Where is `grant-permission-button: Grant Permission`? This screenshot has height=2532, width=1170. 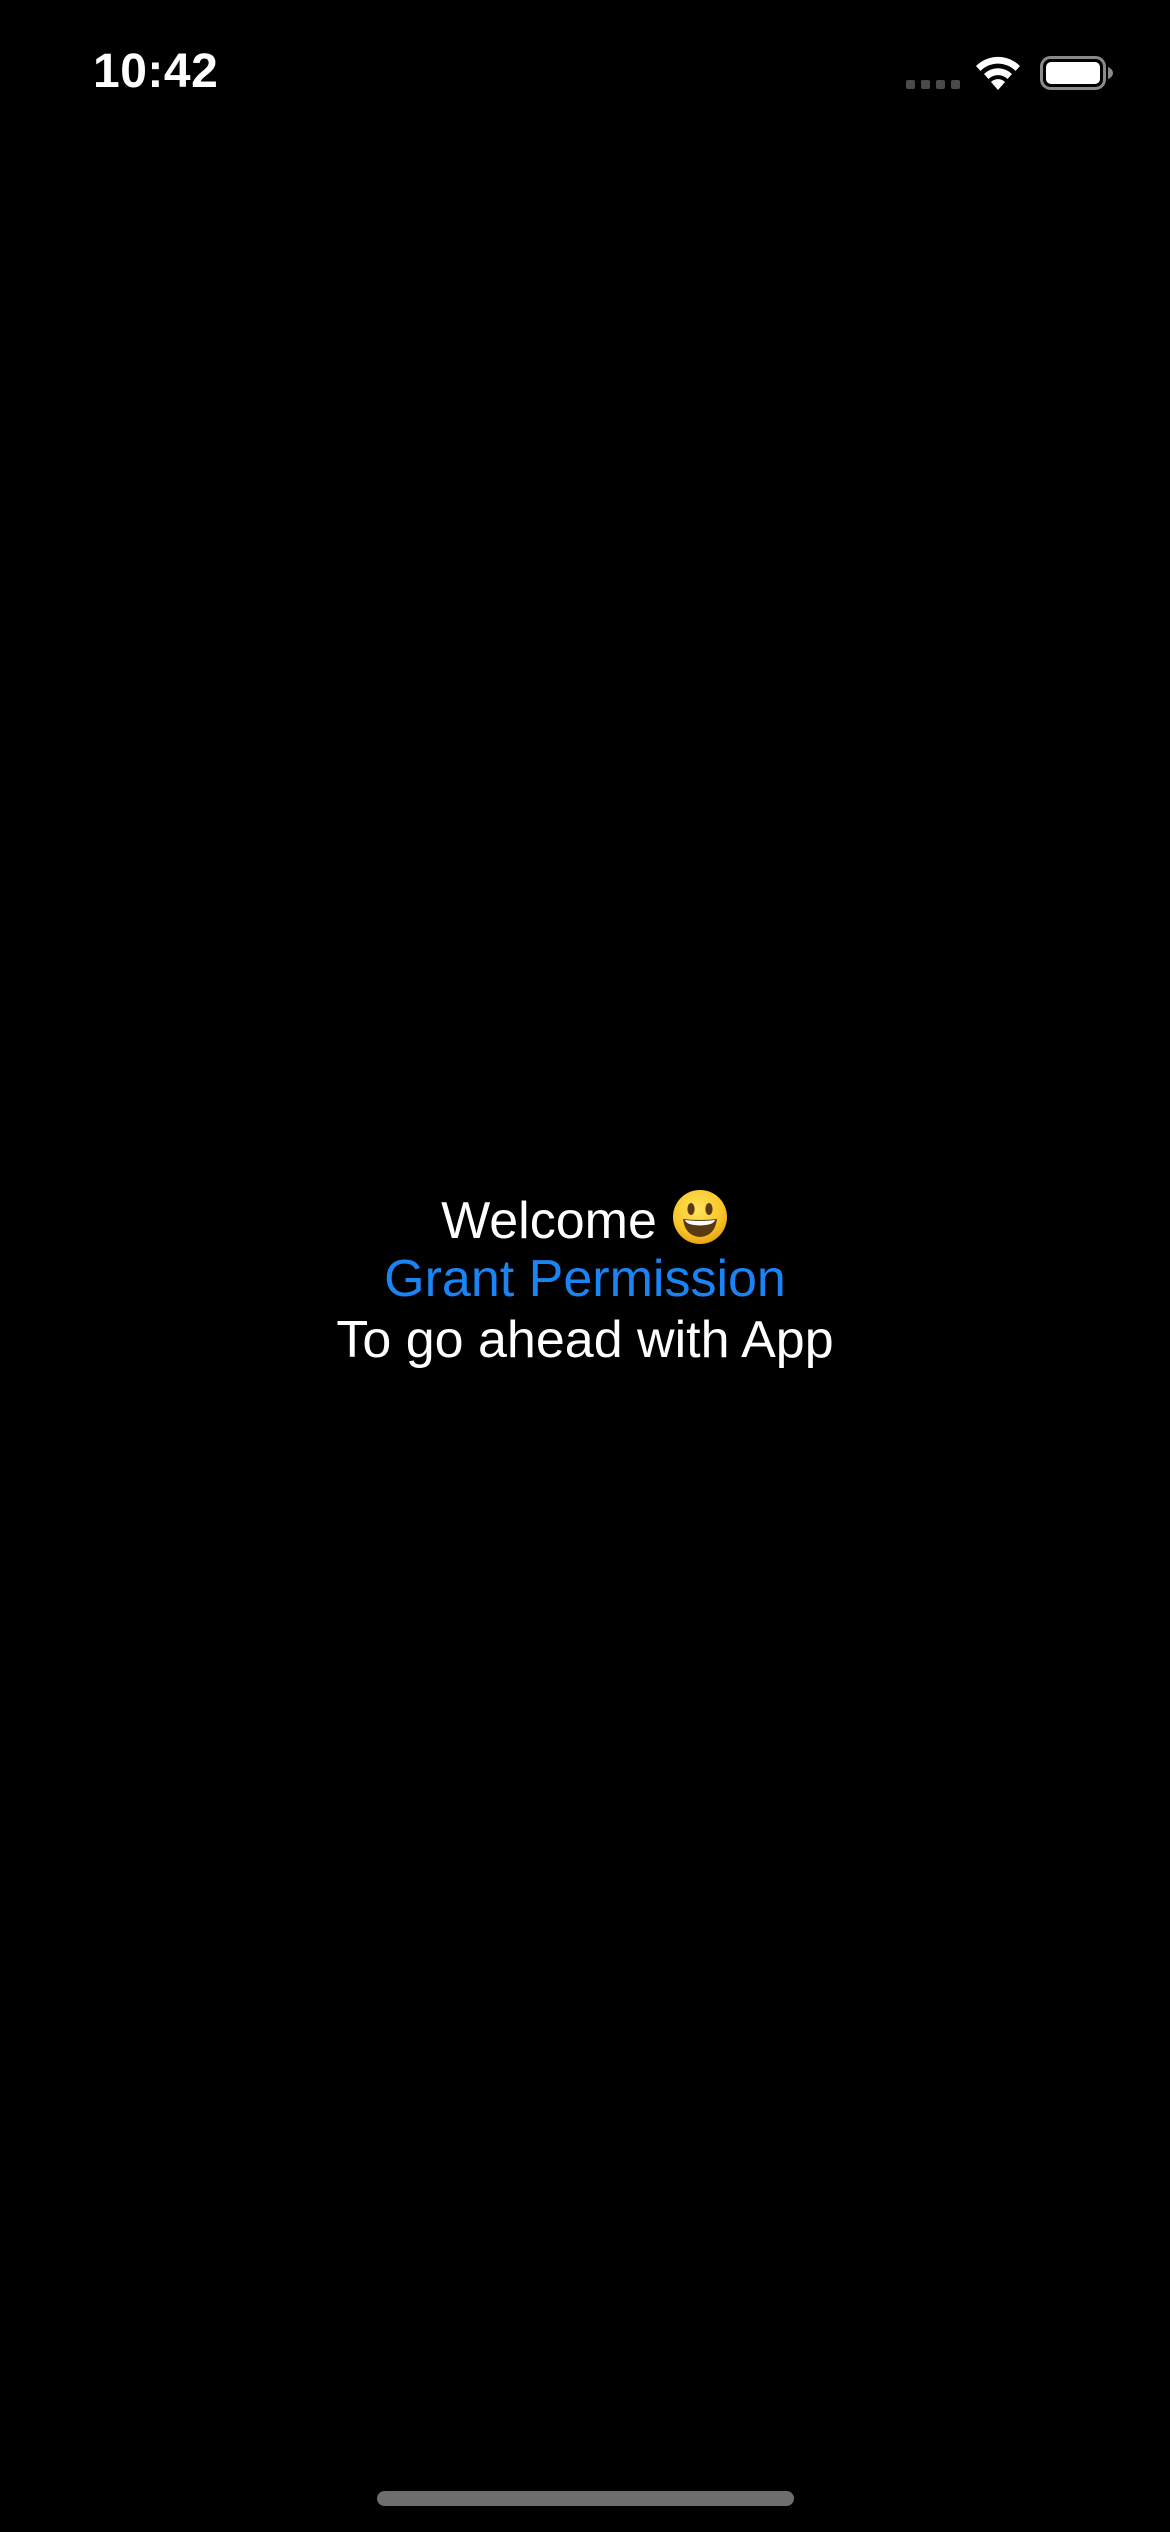 grant-permission-button: Grant Permission is located at coordinates (585, 1279).